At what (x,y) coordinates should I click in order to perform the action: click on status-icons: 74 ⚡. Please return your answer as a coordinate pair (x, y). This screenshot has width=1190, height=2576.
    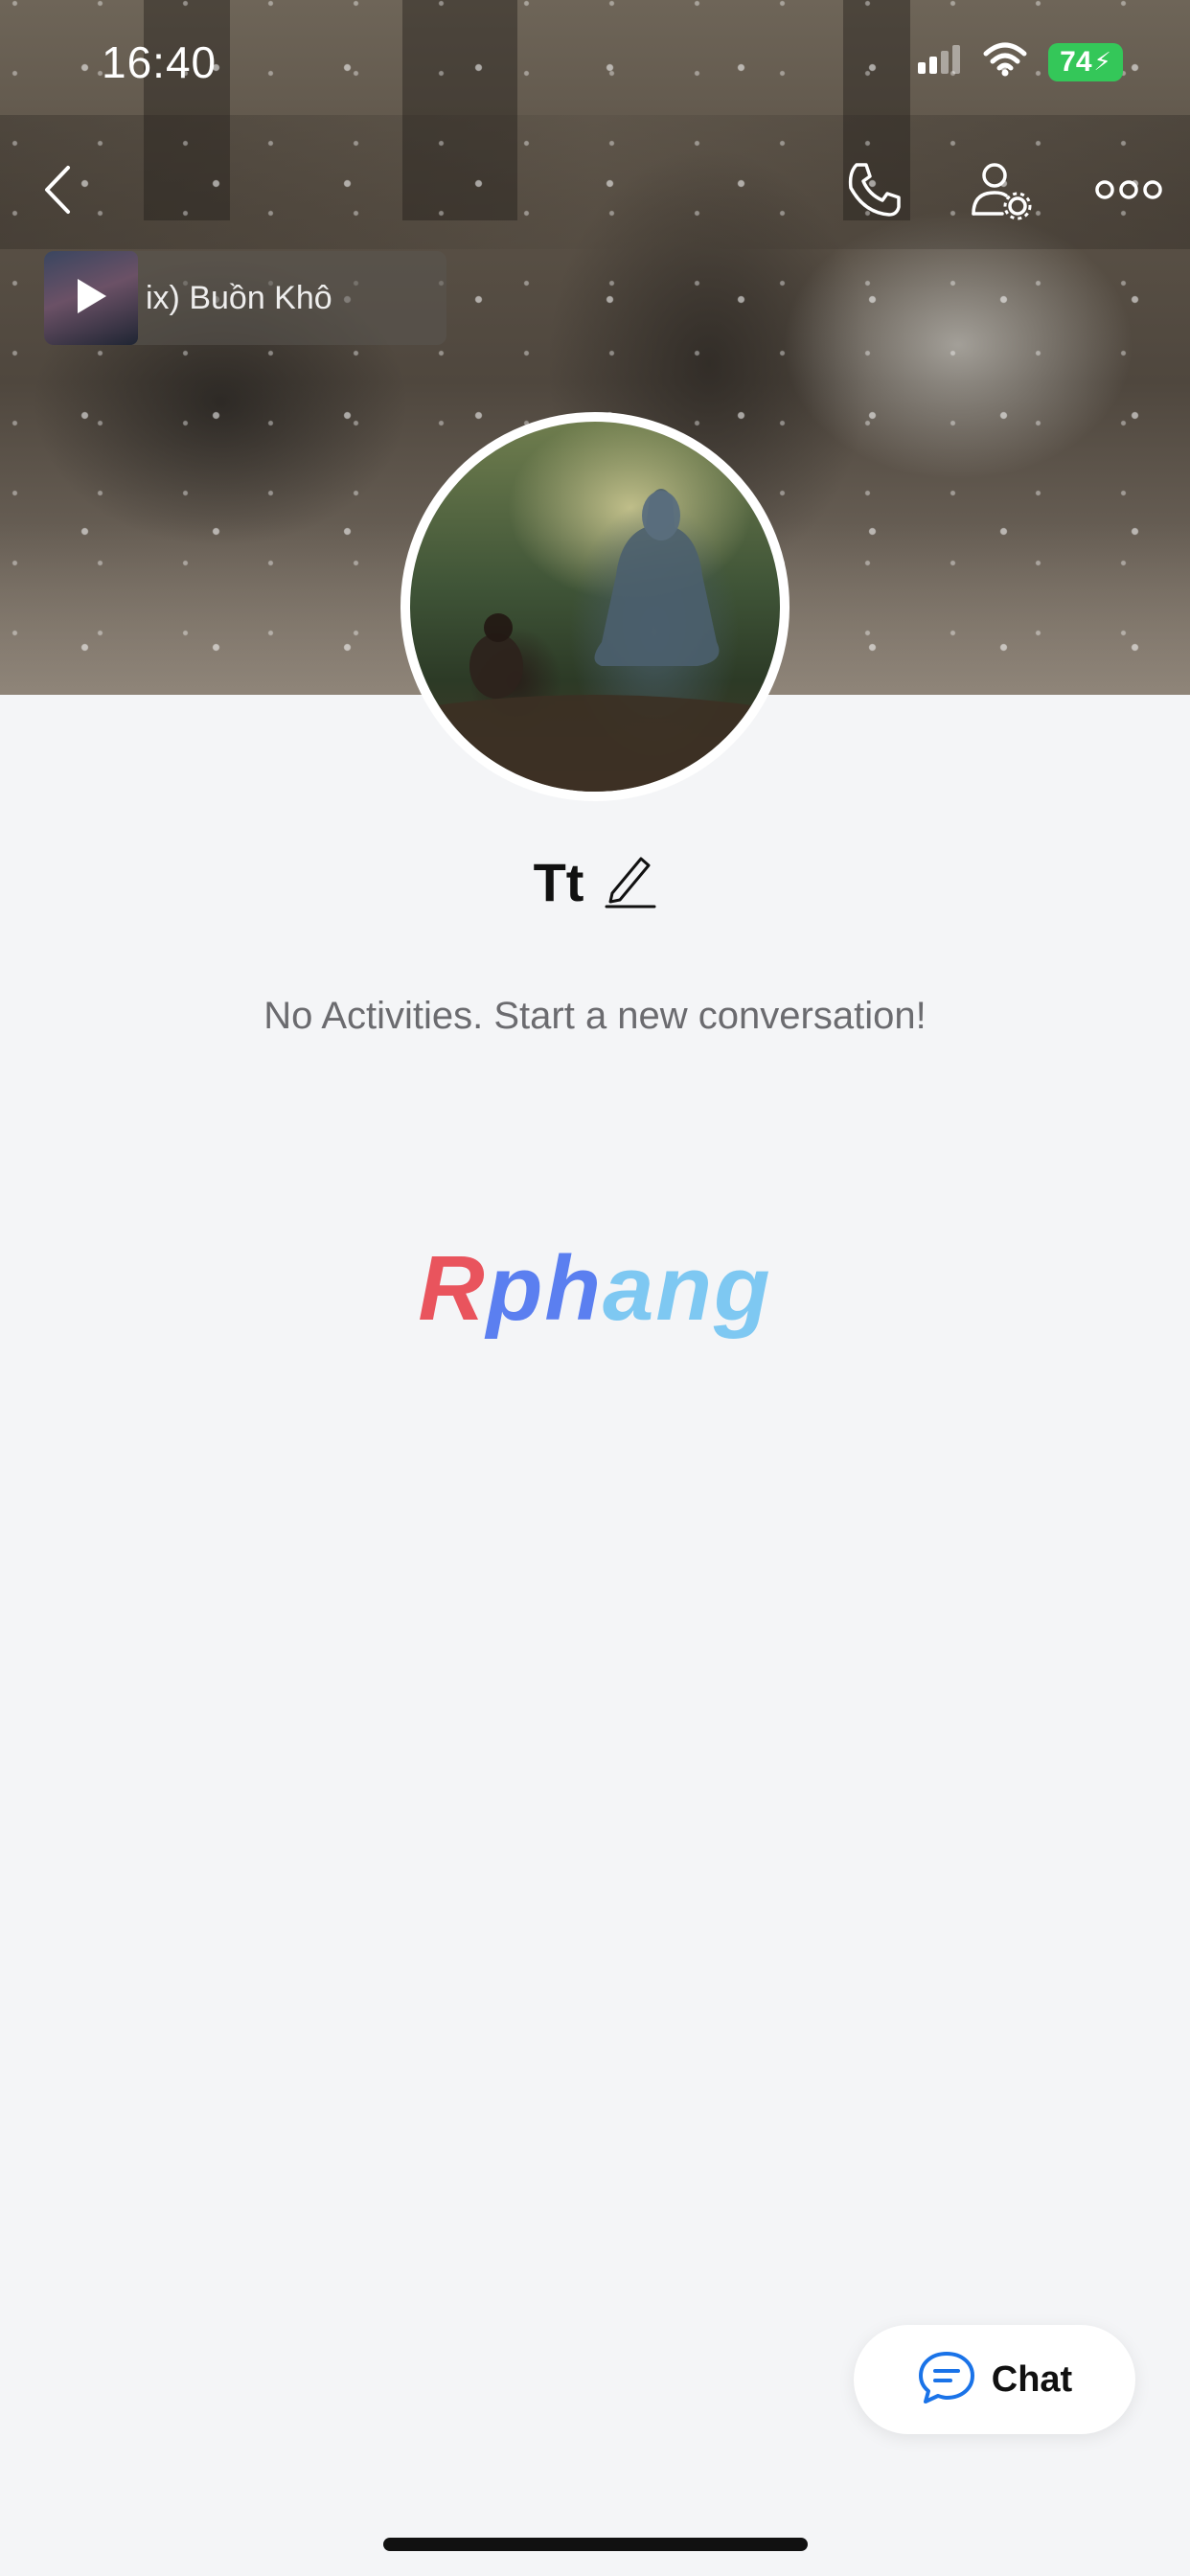
    Looking at the image, I should click on (1020, 62).